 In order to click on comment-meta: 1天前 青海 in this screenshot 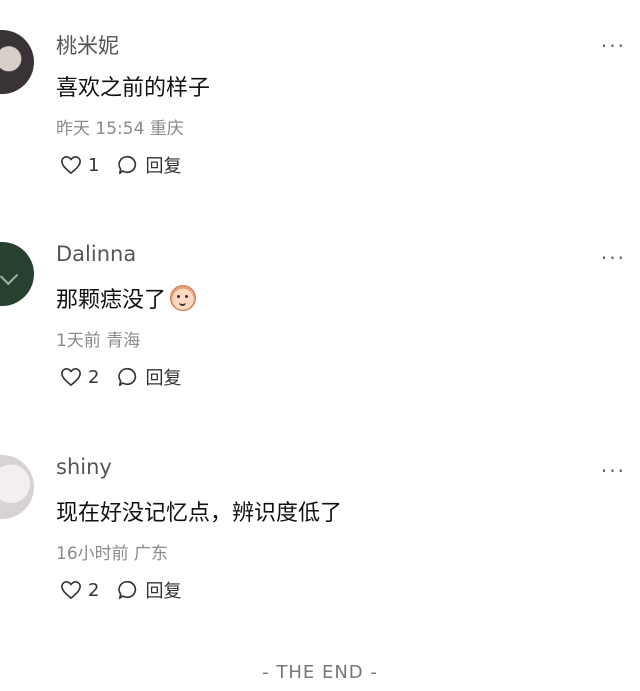, I will do `click(98, 341)`.